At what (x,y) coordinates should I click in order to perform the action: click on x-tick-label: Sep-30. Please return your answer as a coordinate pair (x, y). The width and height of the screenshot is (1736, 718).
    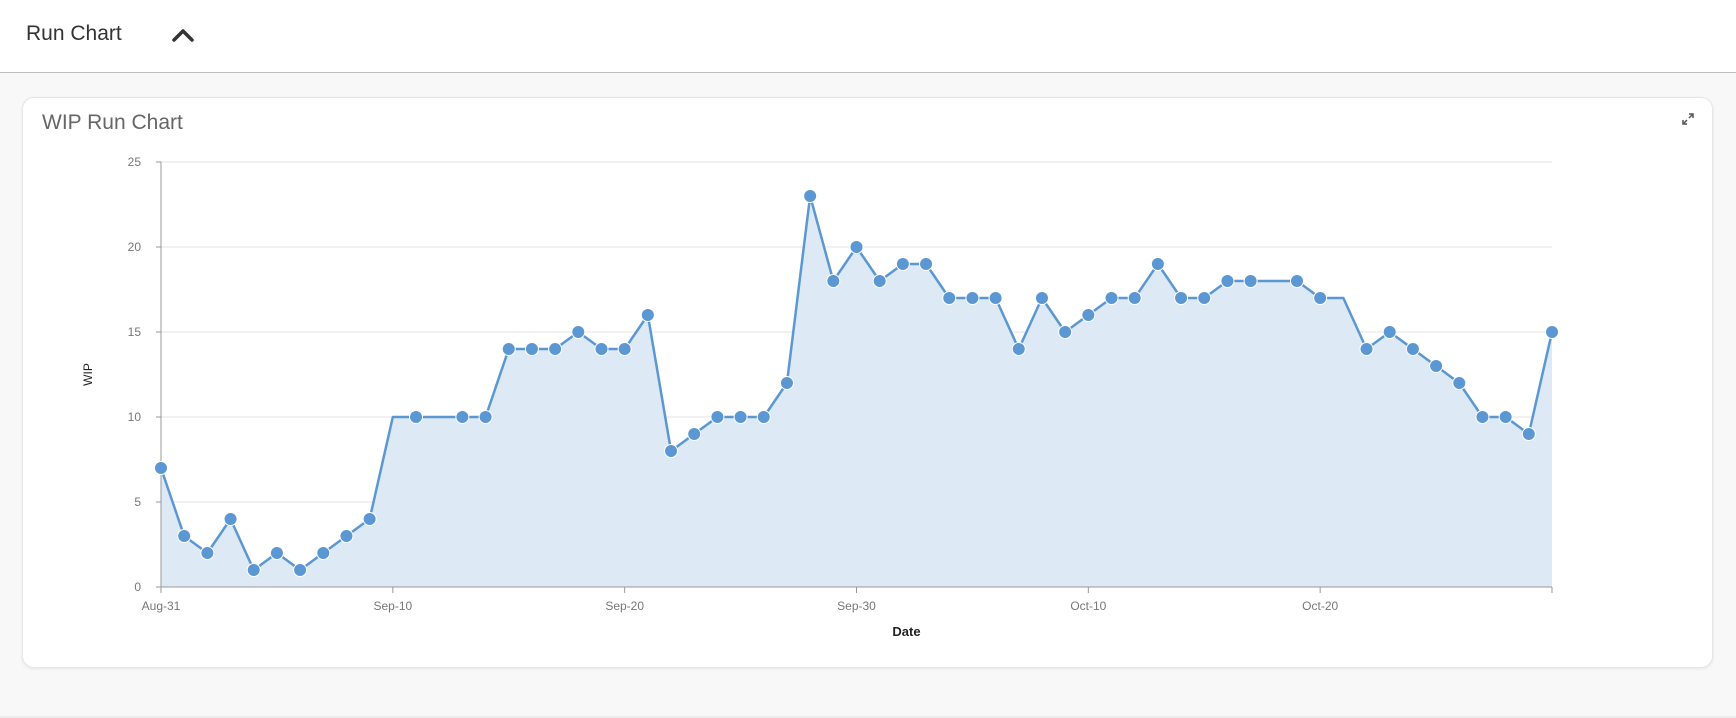
    Looking at the image, I should click on (856, 606).